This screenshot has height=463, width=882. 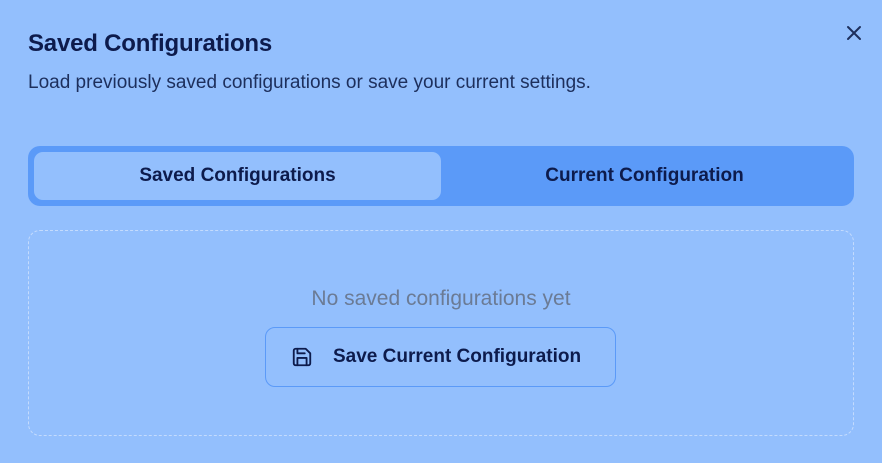 I want to click on close-button, so click(x=854, y=33).